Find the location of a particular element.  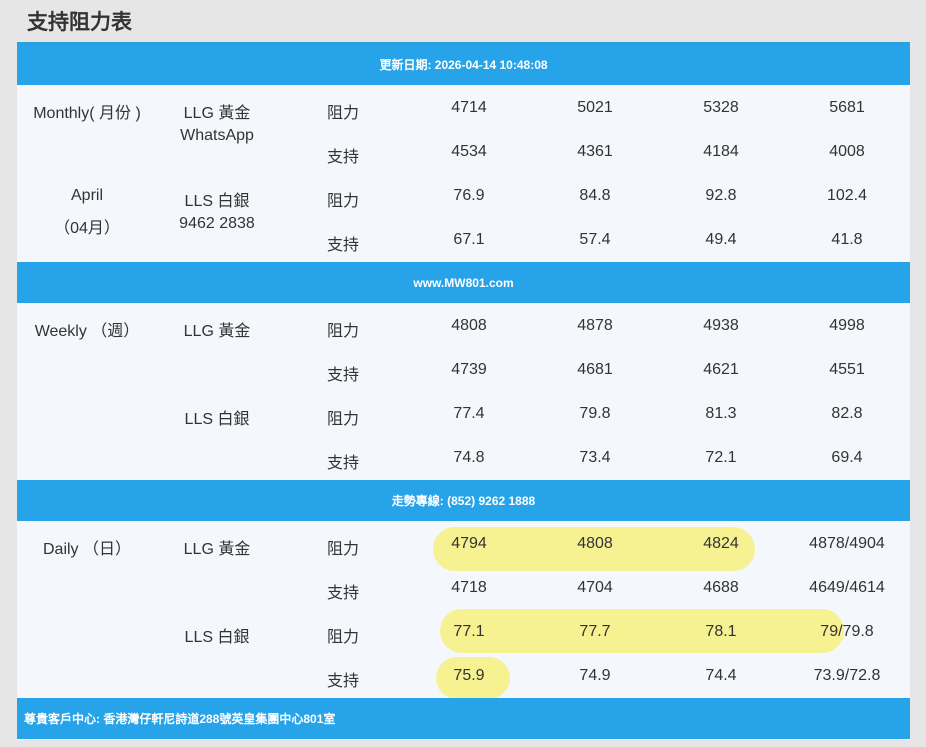

monthly-month-cn-label: （04月） is located at coordinates (87, 228).